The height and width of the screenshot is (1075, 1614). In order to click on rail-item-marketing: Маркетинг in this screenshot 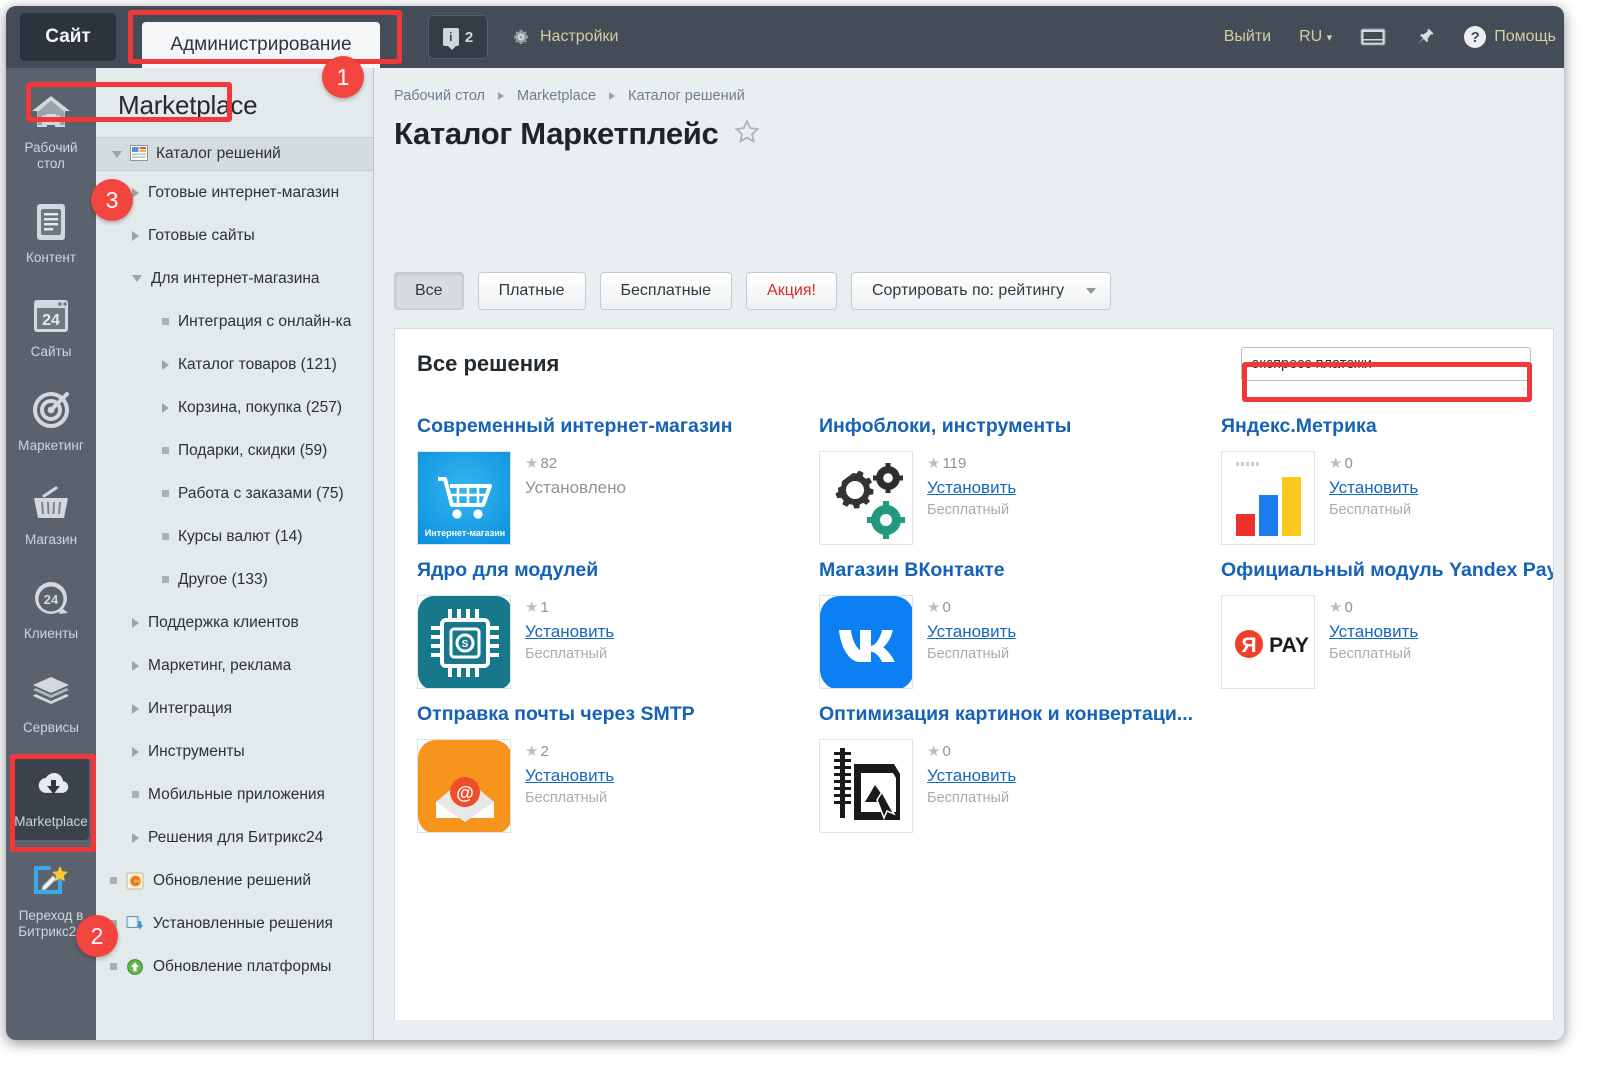, I will do `click(51, 422)`.